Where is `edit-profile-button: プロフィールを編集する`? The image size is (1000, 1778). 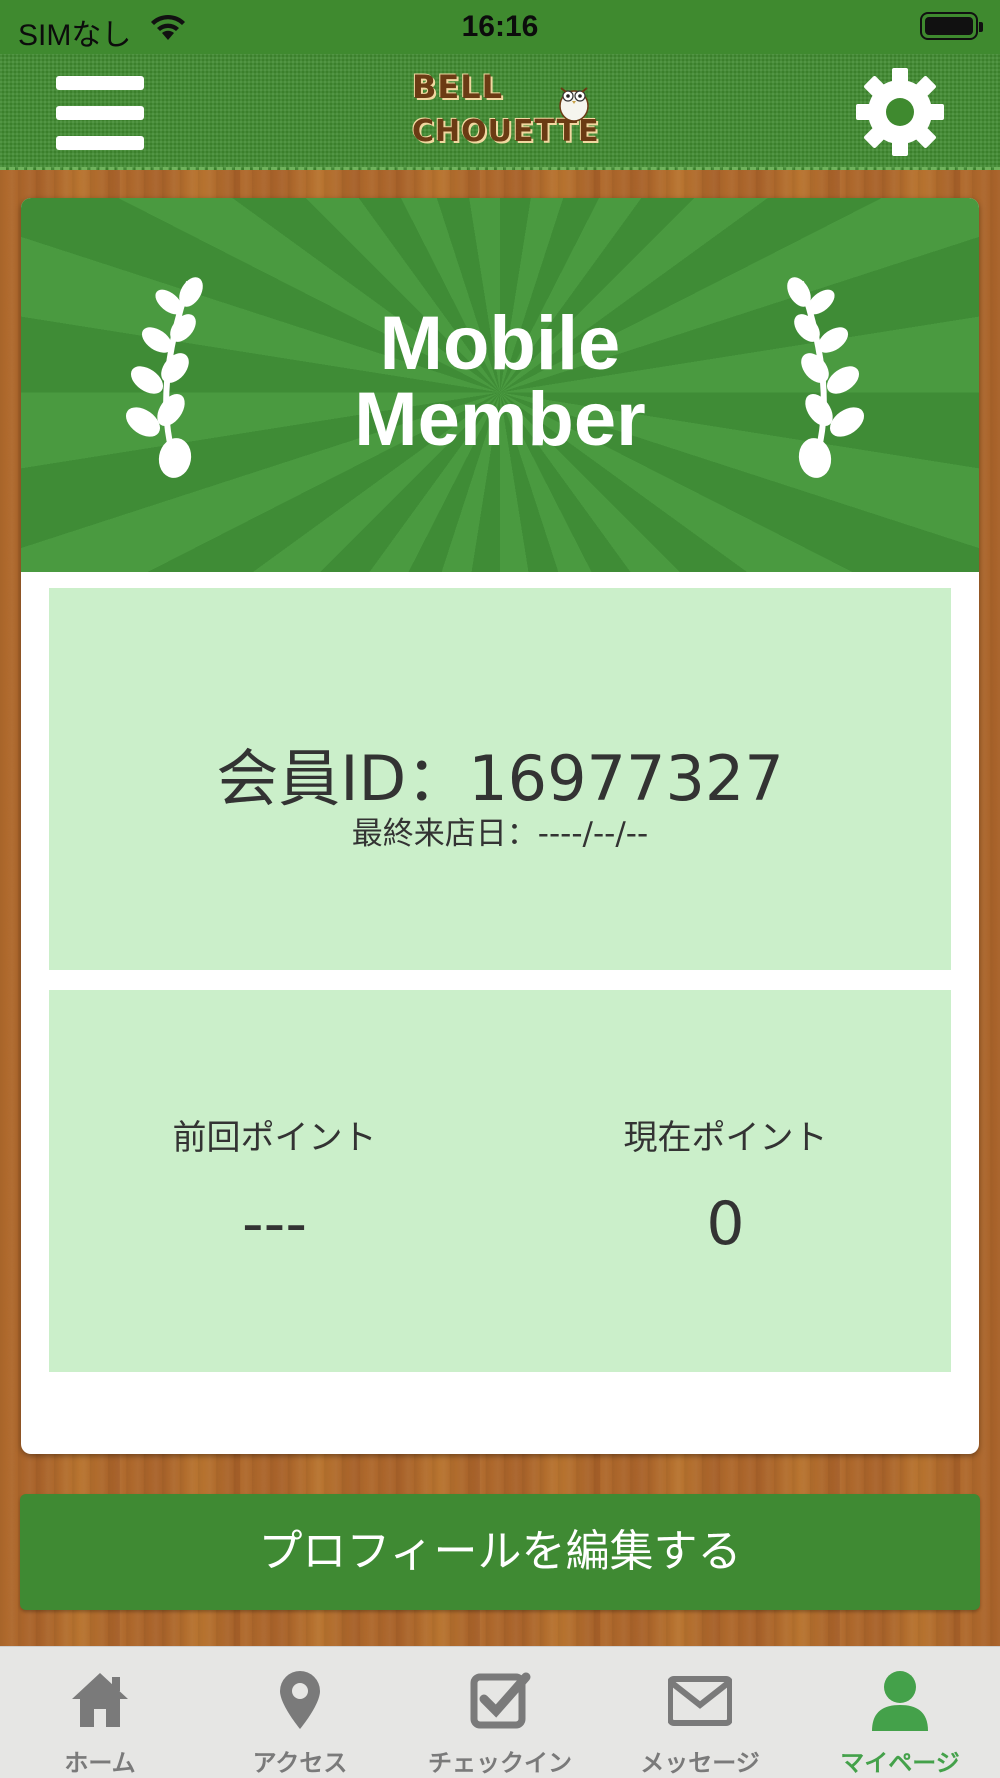 edit-profile-button: プロフィールを編集する is located at coordinates (500, 1552).